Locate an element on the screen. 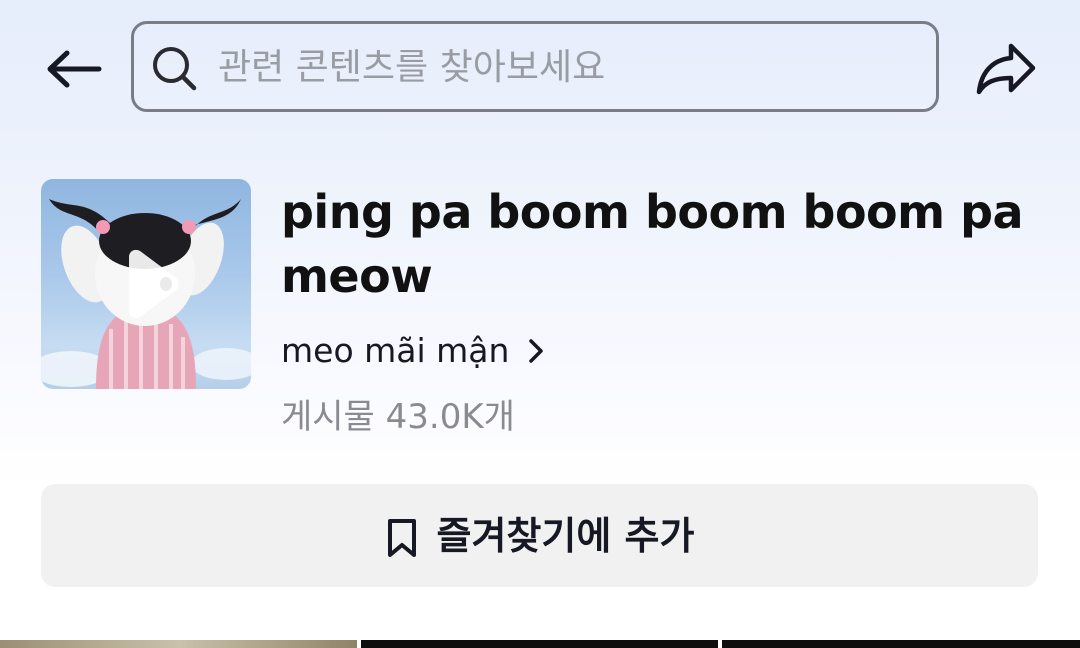 The image size is (1080, 648). chevron-right-icon is located at coordinates (536, 351).